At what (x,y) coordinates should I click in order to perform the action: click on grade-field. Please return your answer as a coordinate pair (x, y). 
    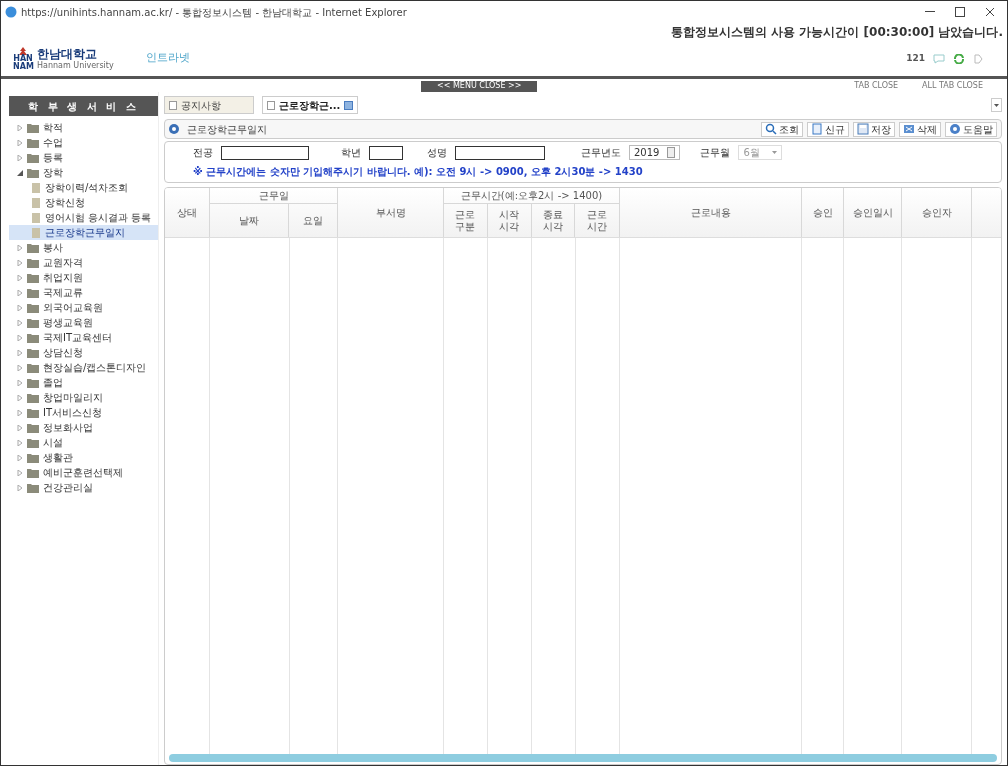
    Looking at the image, I should click on (386, 152).